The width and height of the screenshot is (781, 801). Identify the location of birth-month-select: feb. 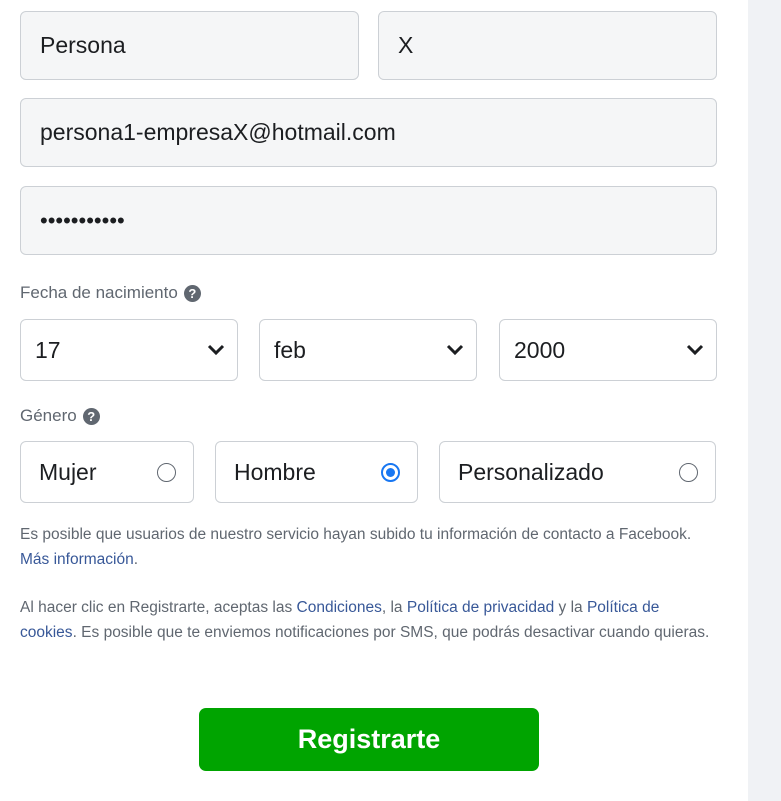
(368, 350).